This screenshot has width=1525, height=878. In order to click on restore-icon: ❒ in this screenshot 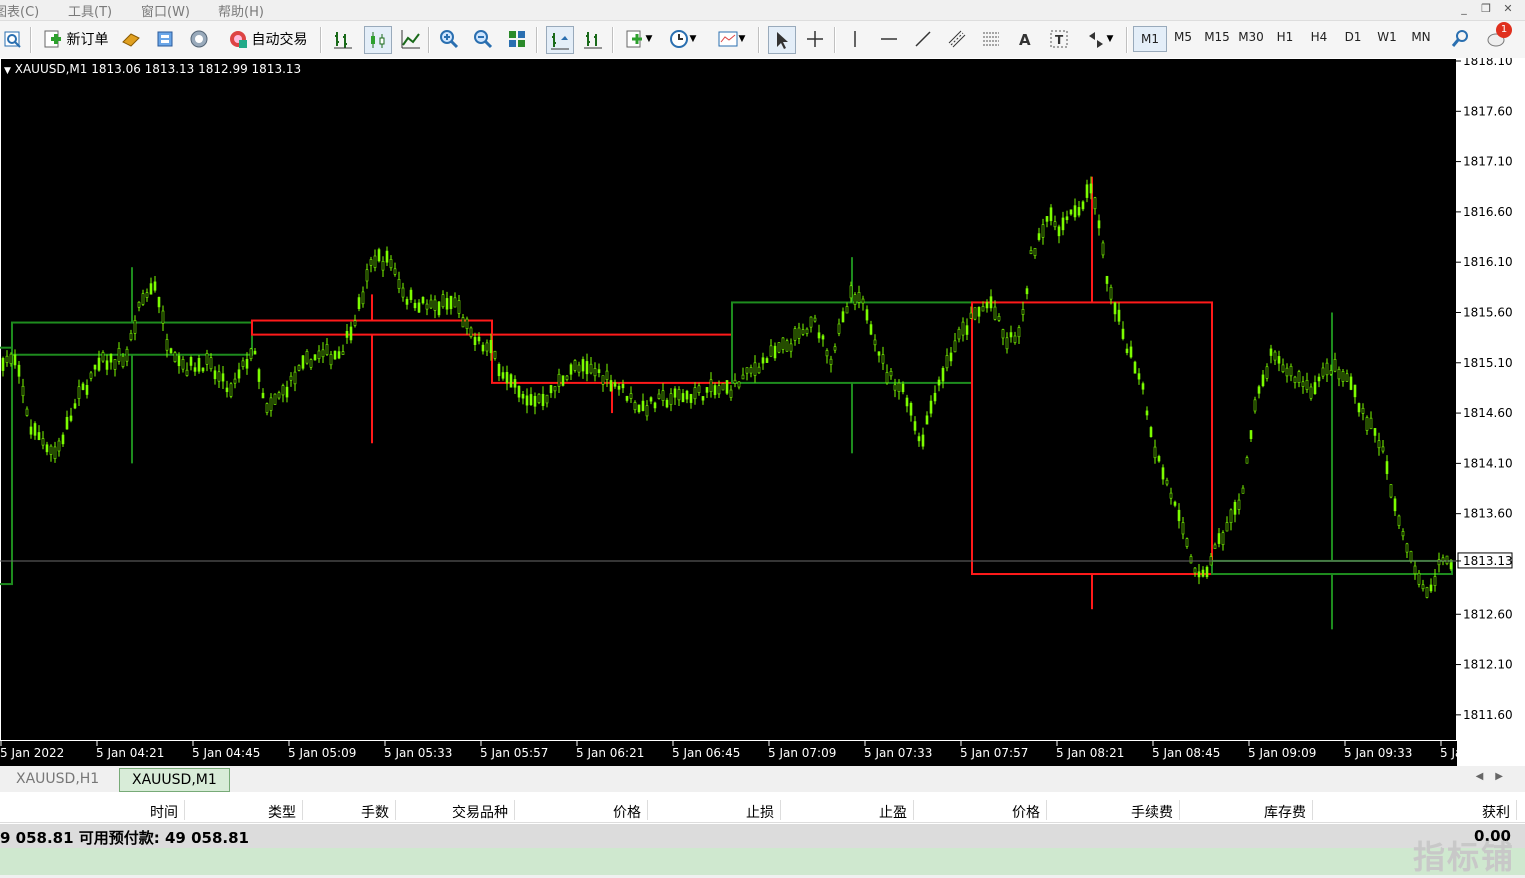, I will do `click(1486, 8)`.